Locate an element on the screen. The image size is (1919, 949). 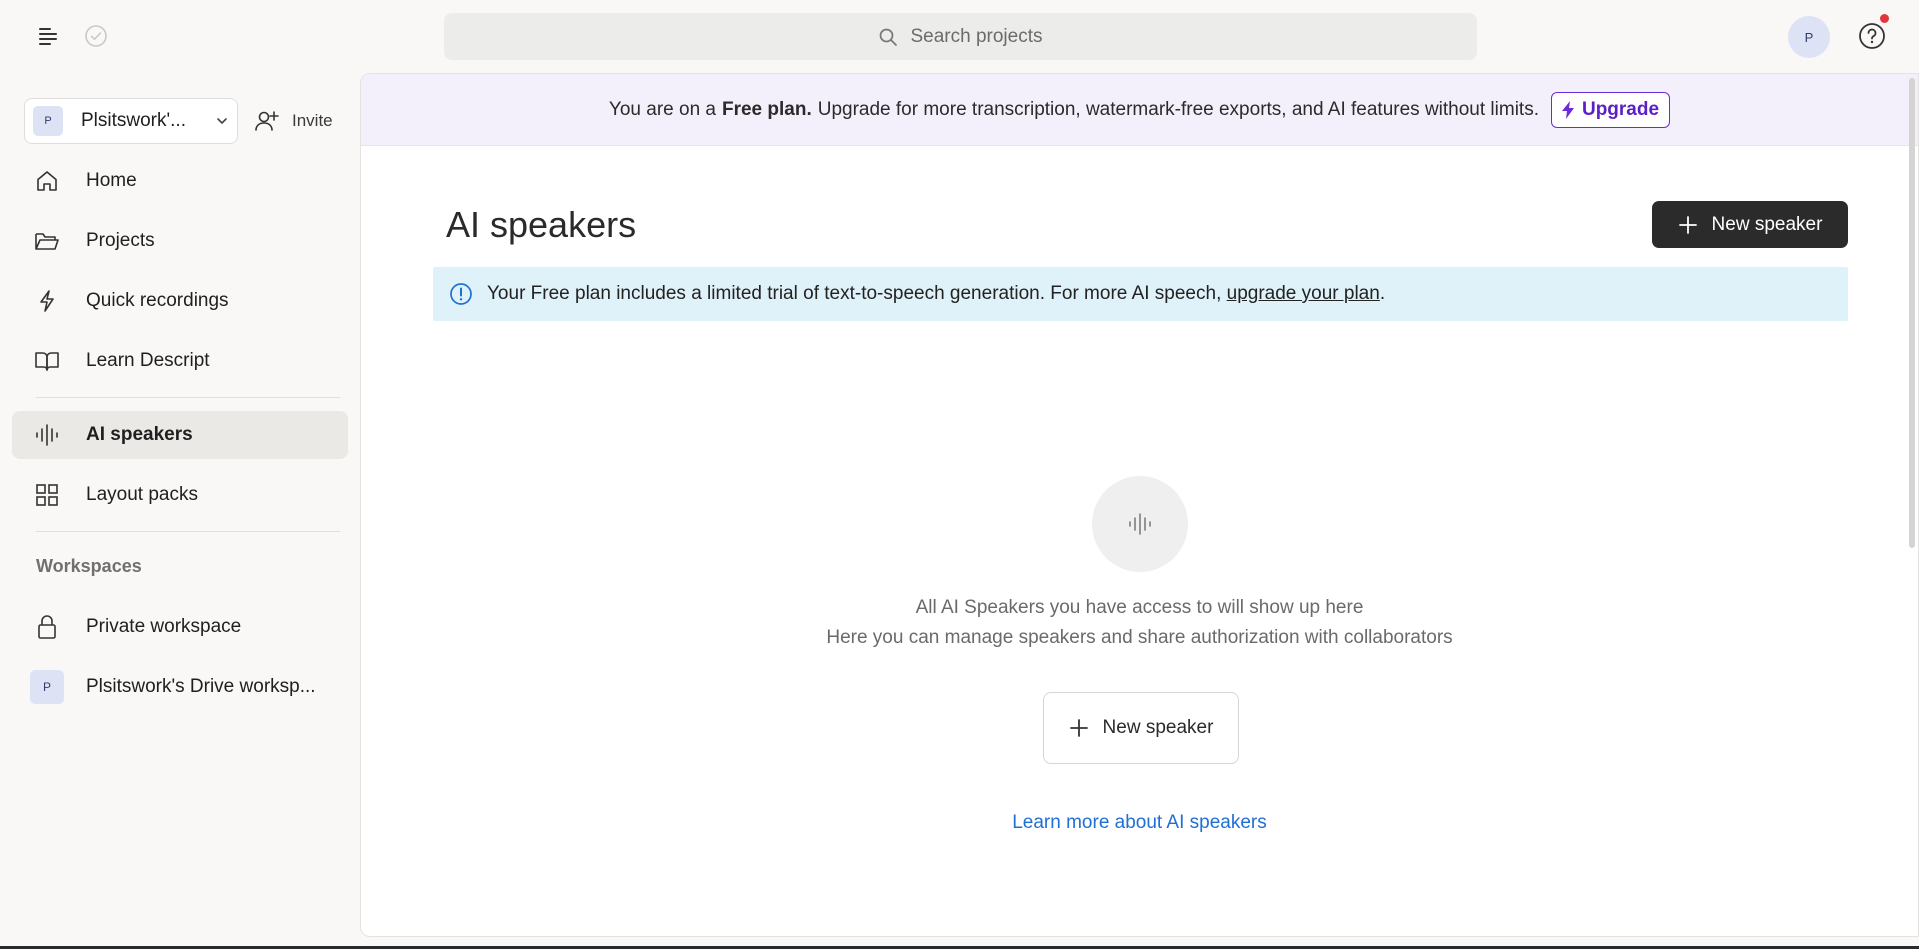
empty-state-icon is located at coordinates (1140, 524).